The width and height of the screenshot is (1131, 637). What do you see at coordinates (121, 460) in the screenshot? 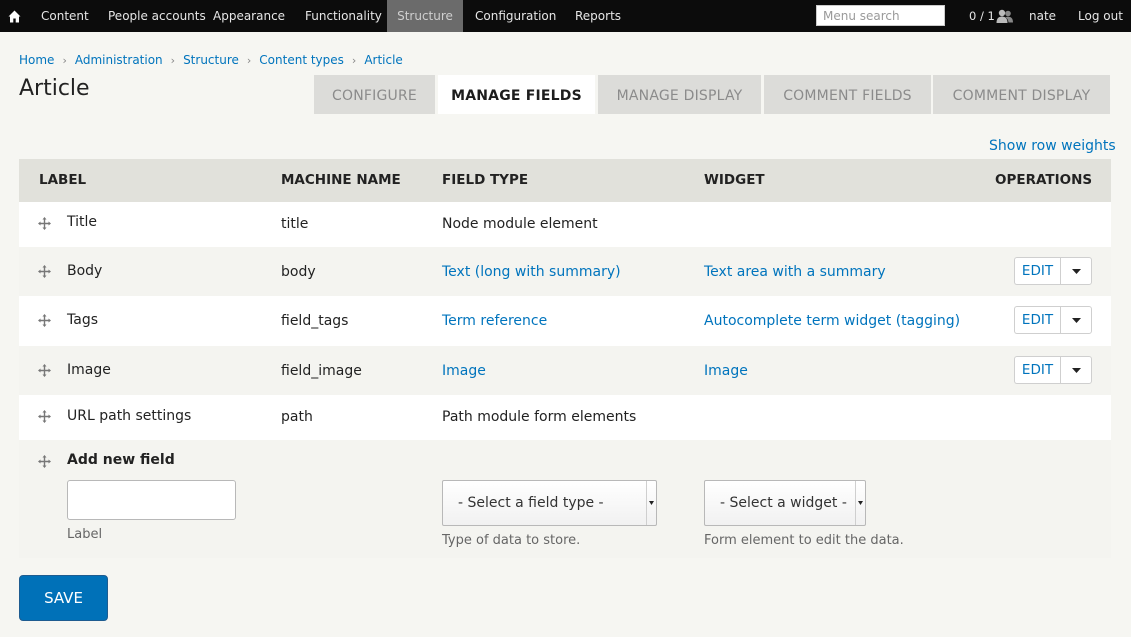
I see `add-new-field-heading: Add new field` at bounding box center [121, 460].